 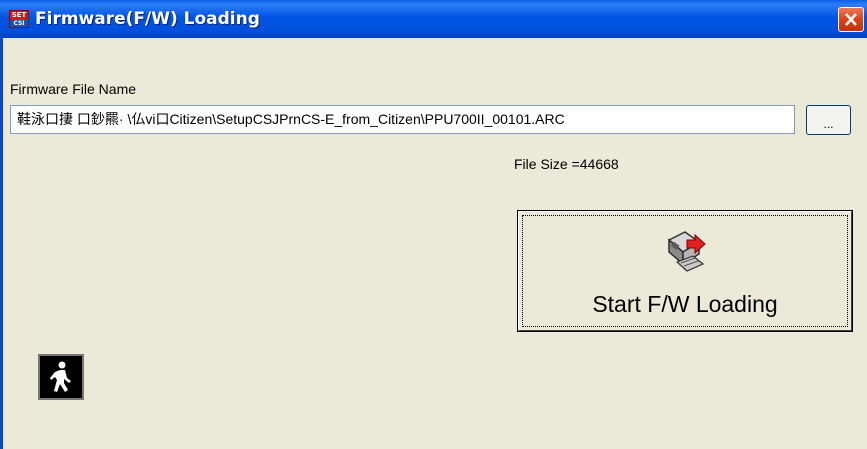 I want to click on close-button, so click(x=851, y=19).